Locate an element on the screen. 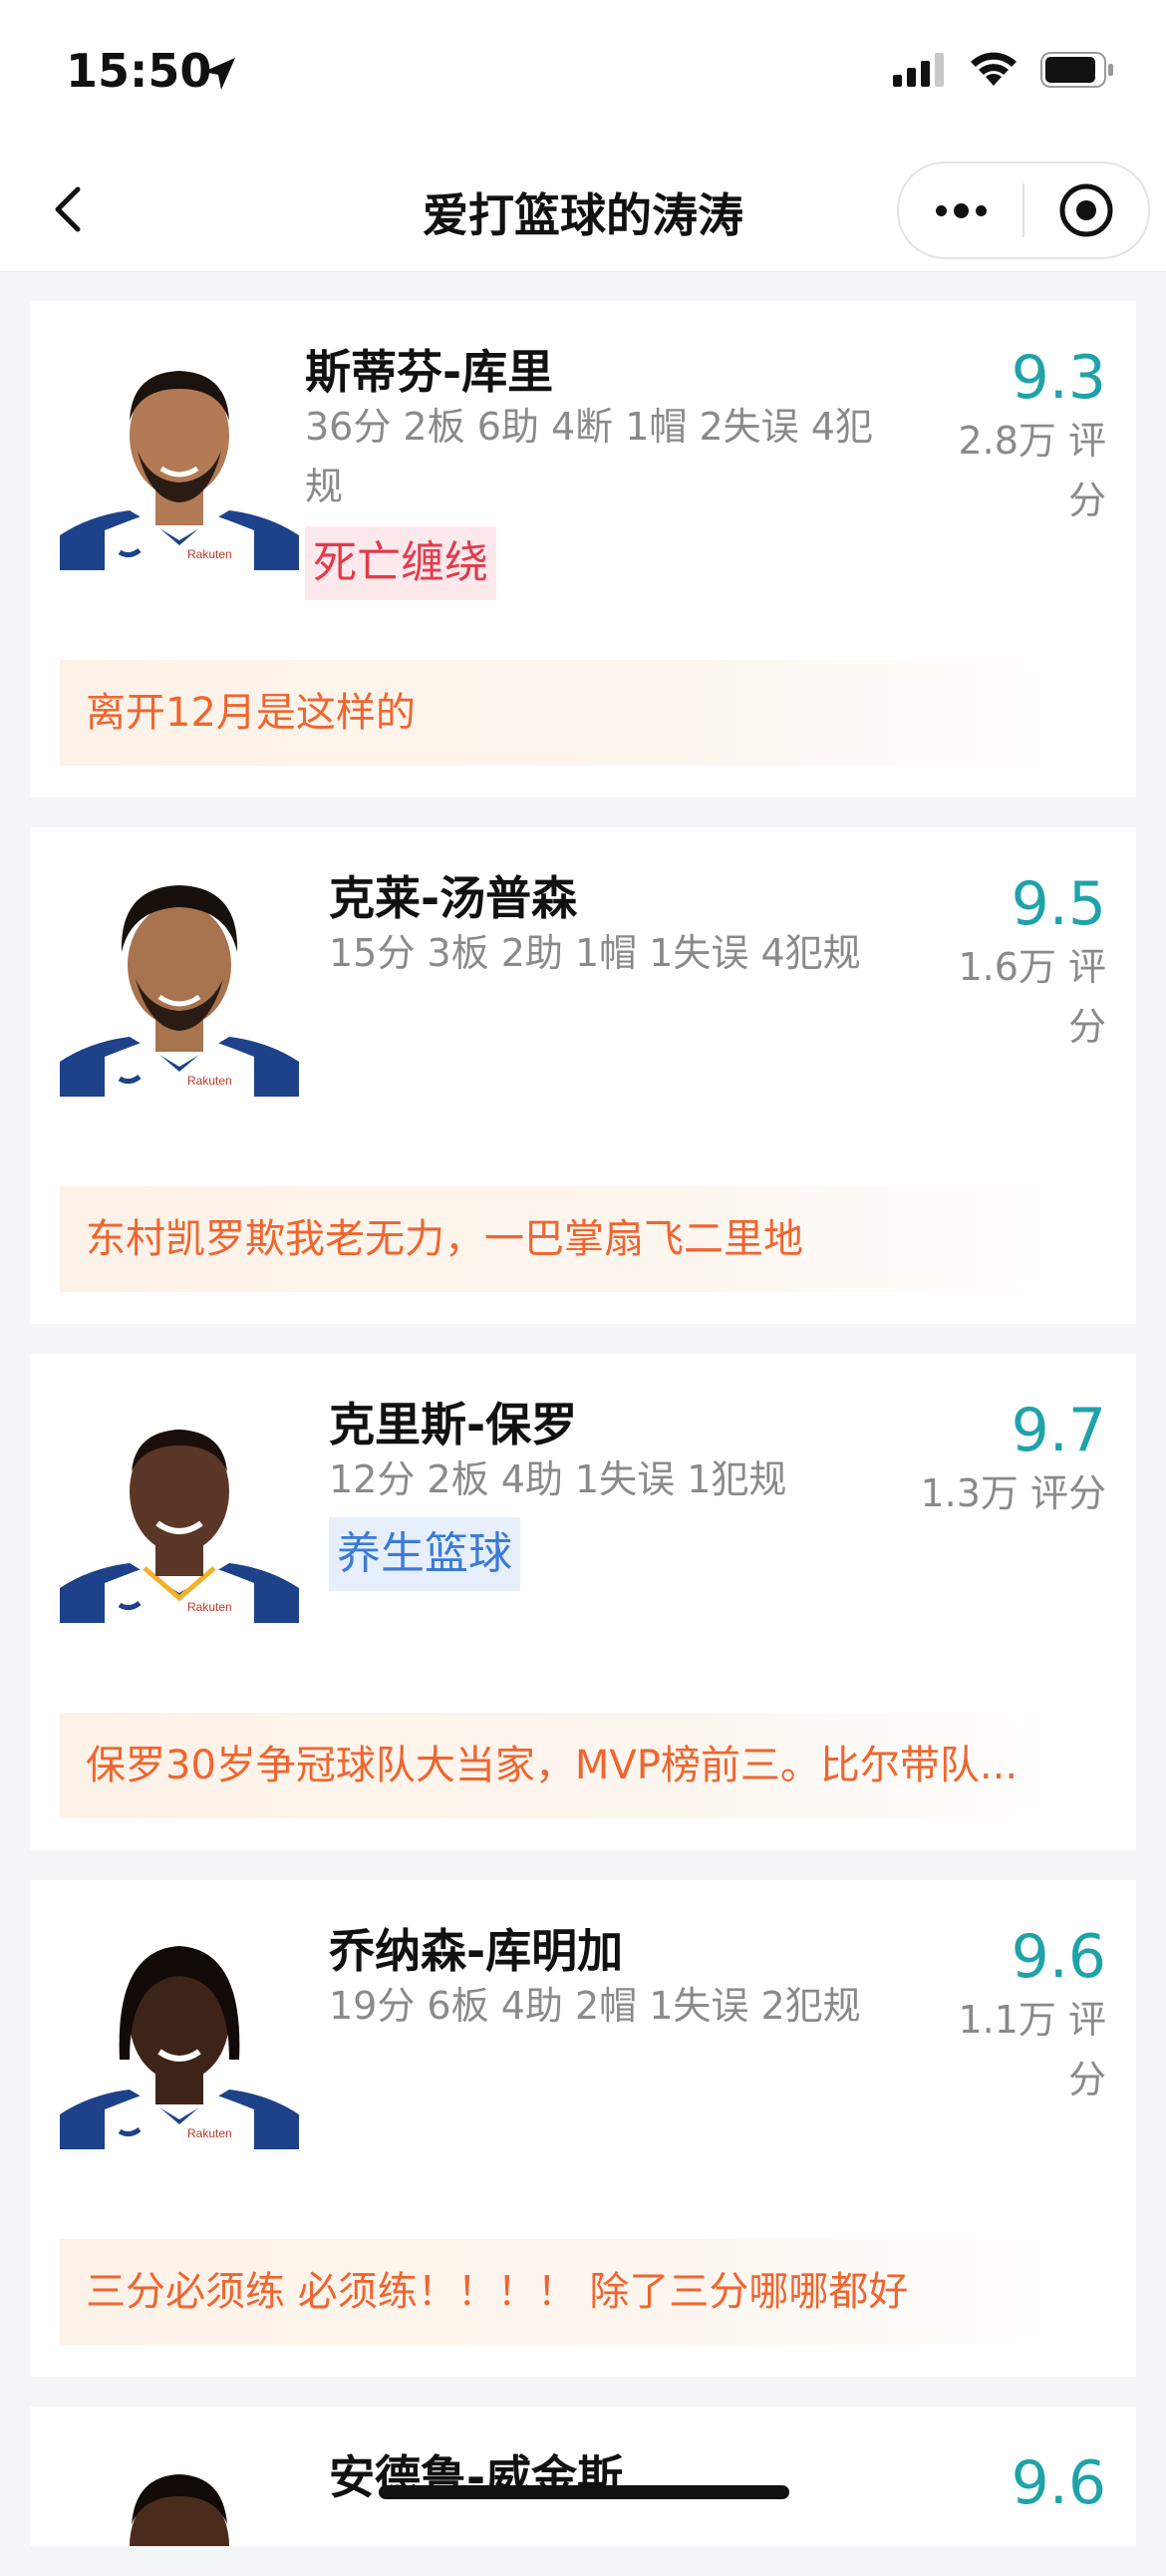  battery-icon is located at coordinates (1076, 70).